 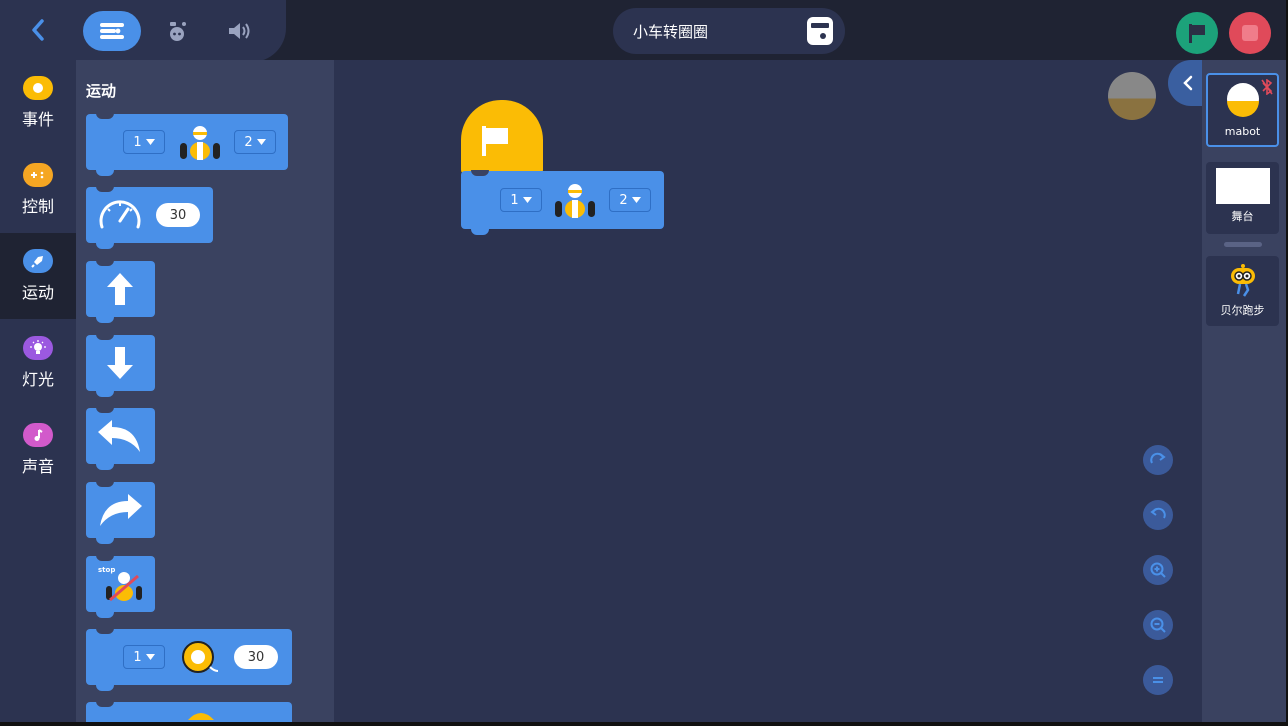 I want to click on tab-code, so click(x=112, y=31).